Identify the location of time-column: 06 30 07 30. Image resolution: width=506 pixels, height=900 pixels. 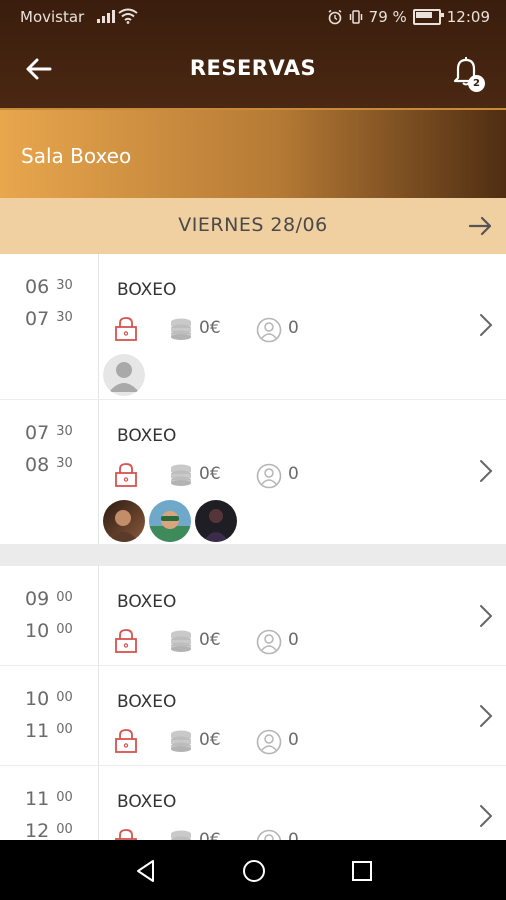
(49, 326).